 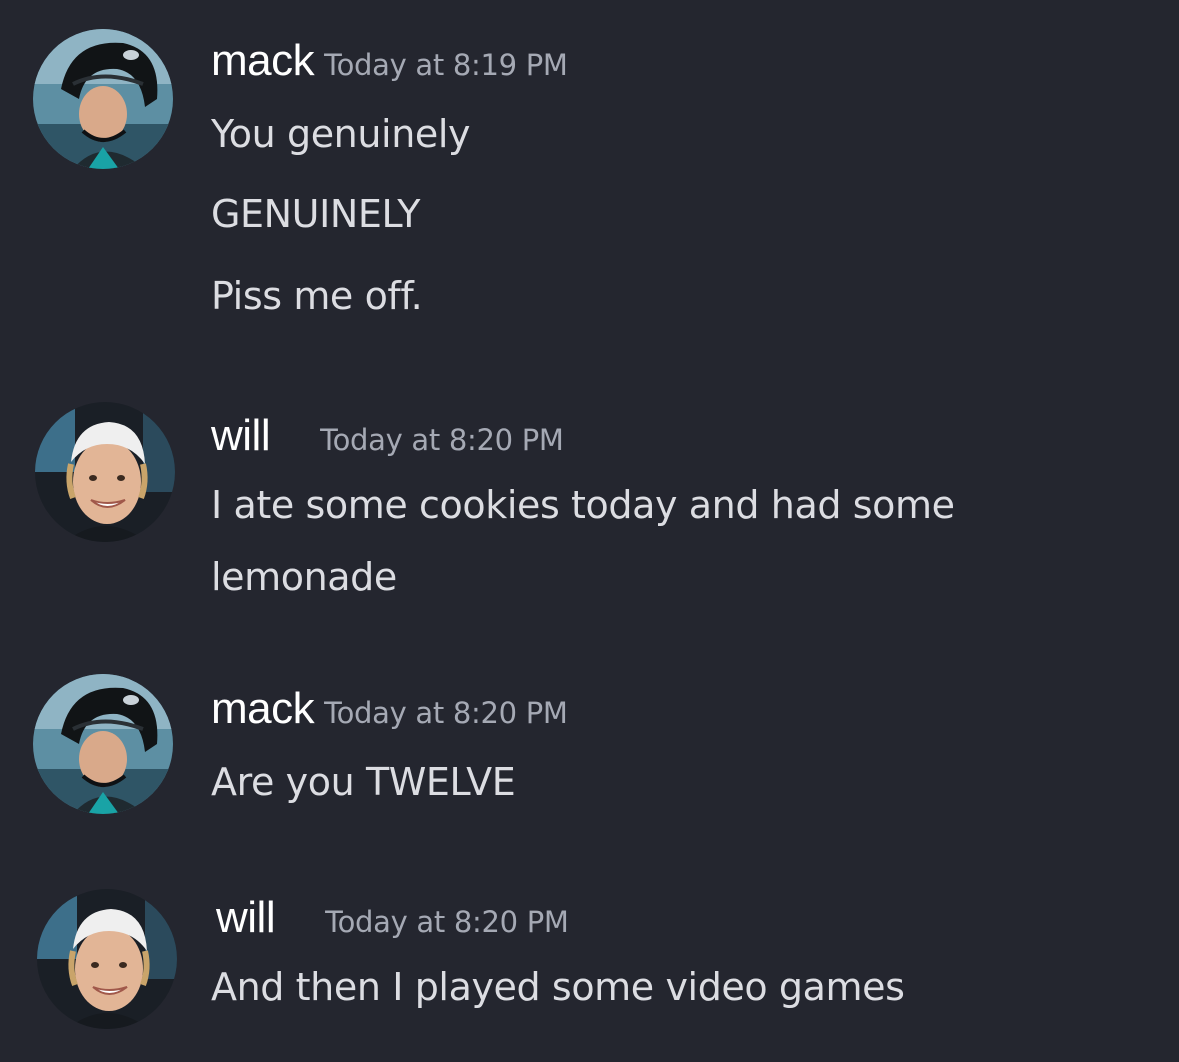 I want to click on message-text: GENUINELY, so click(x=316, y=214).